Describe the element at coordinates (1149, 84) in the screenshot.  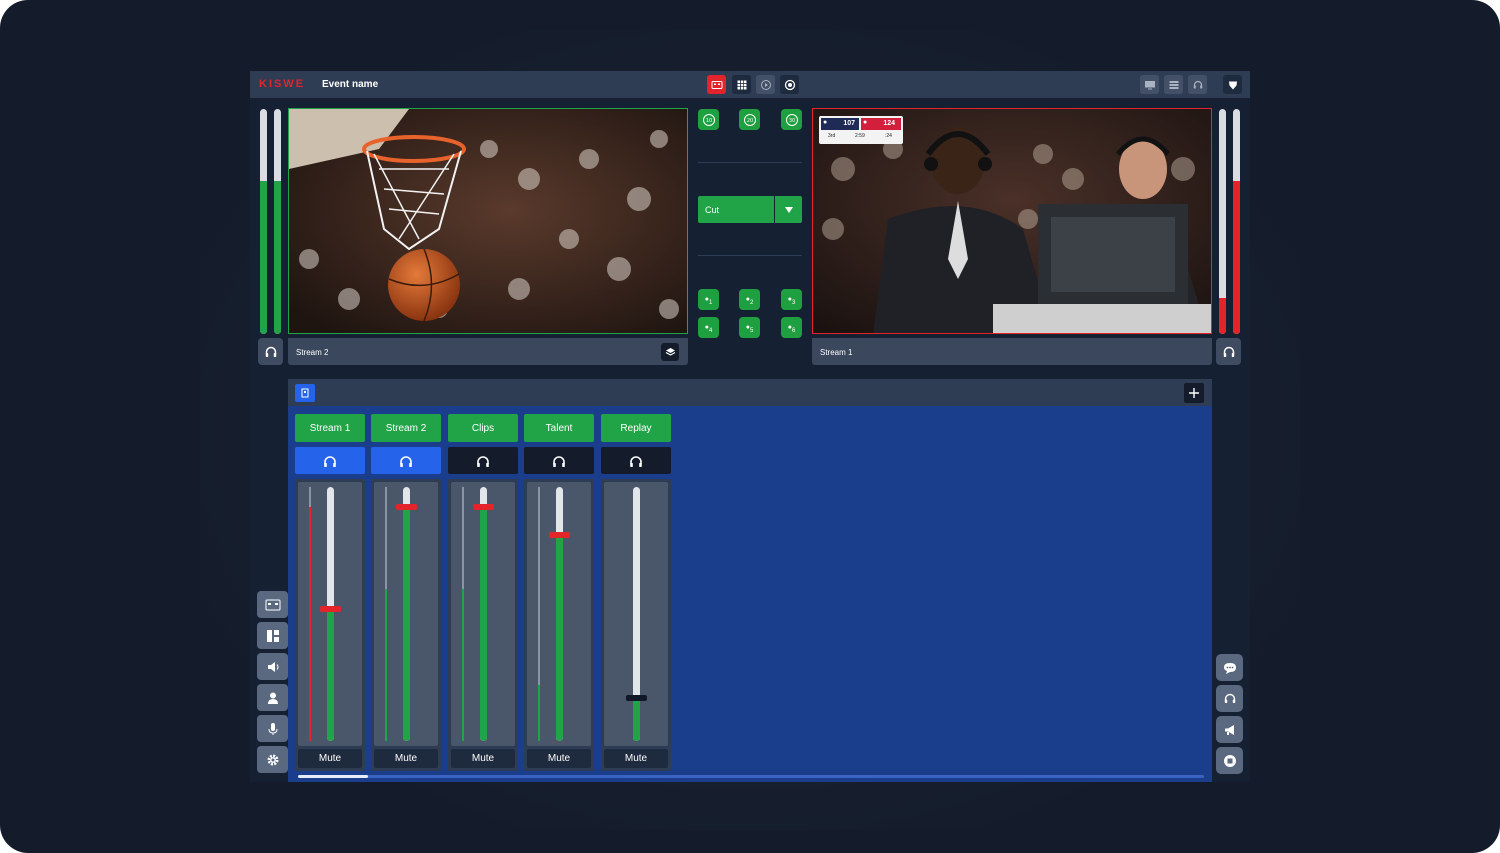
I see `monitor-view-button` at that location.